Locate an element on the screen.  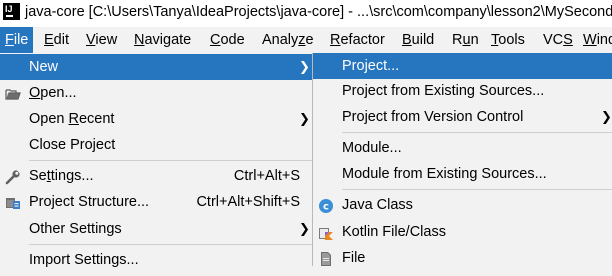
file-menu-other-settings: Other Settings ❯ is located at coordinates (156, 229).